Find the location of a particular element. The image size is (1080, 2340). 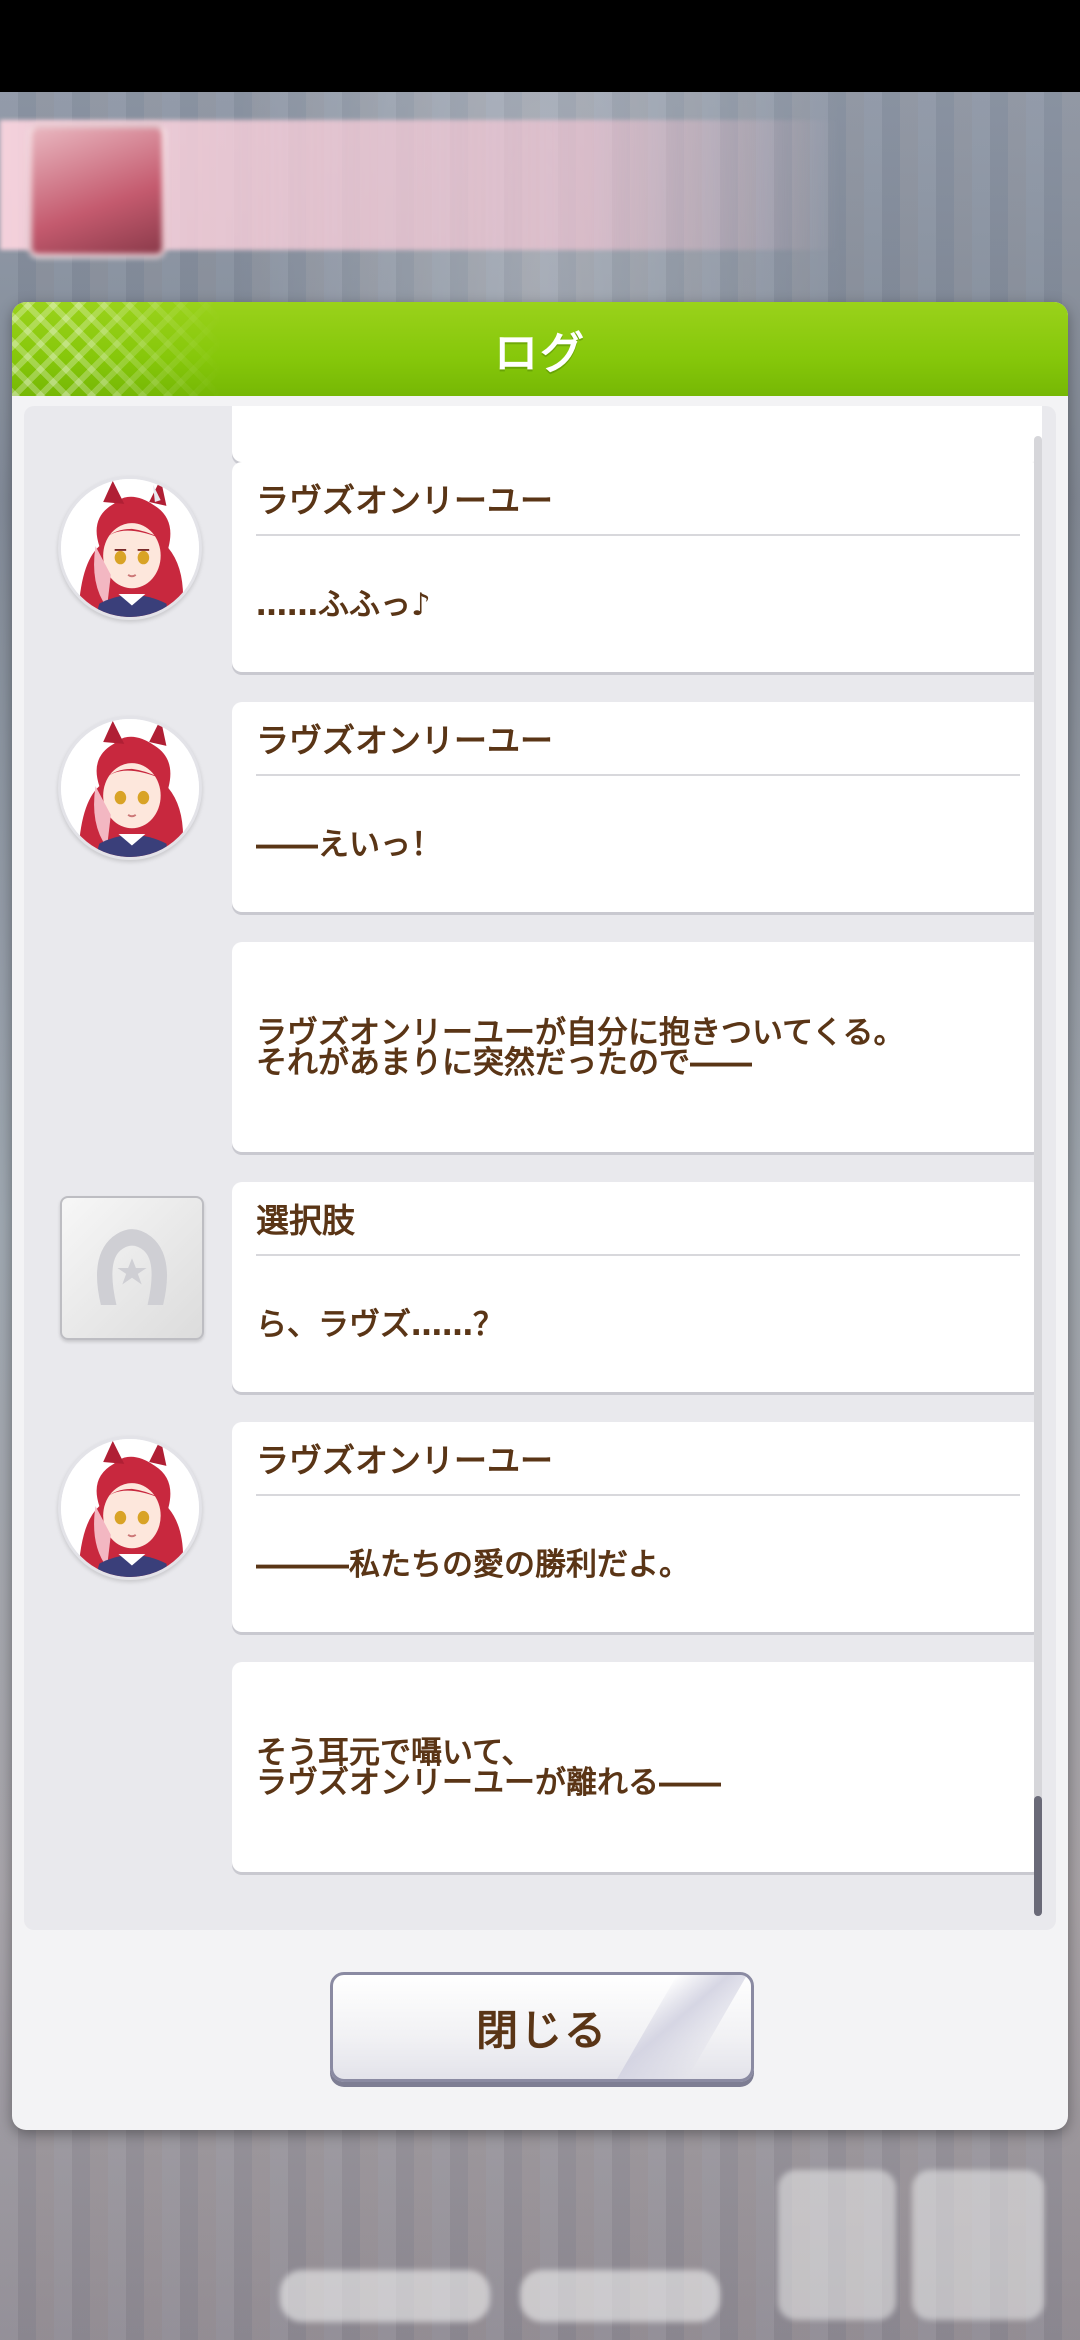

log-entry-partial is located at coordinates (637, 434).